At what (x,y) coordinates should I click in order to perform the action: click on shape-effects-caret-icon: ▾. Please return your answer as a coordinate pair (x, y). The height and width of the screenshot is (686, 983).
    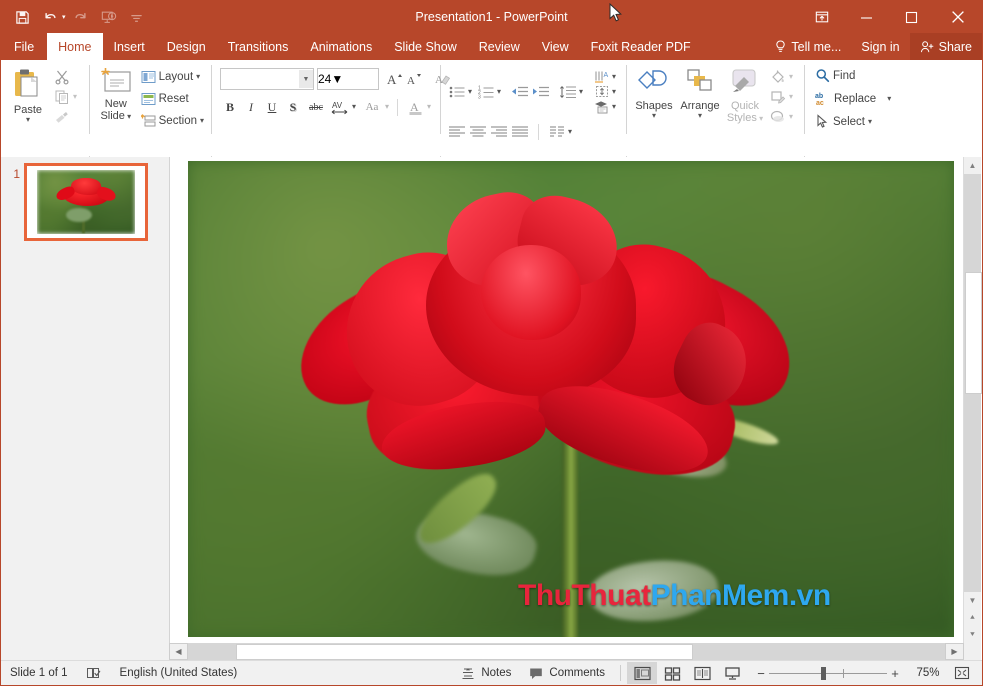
    Looking at the image, I should click on (791, 117).